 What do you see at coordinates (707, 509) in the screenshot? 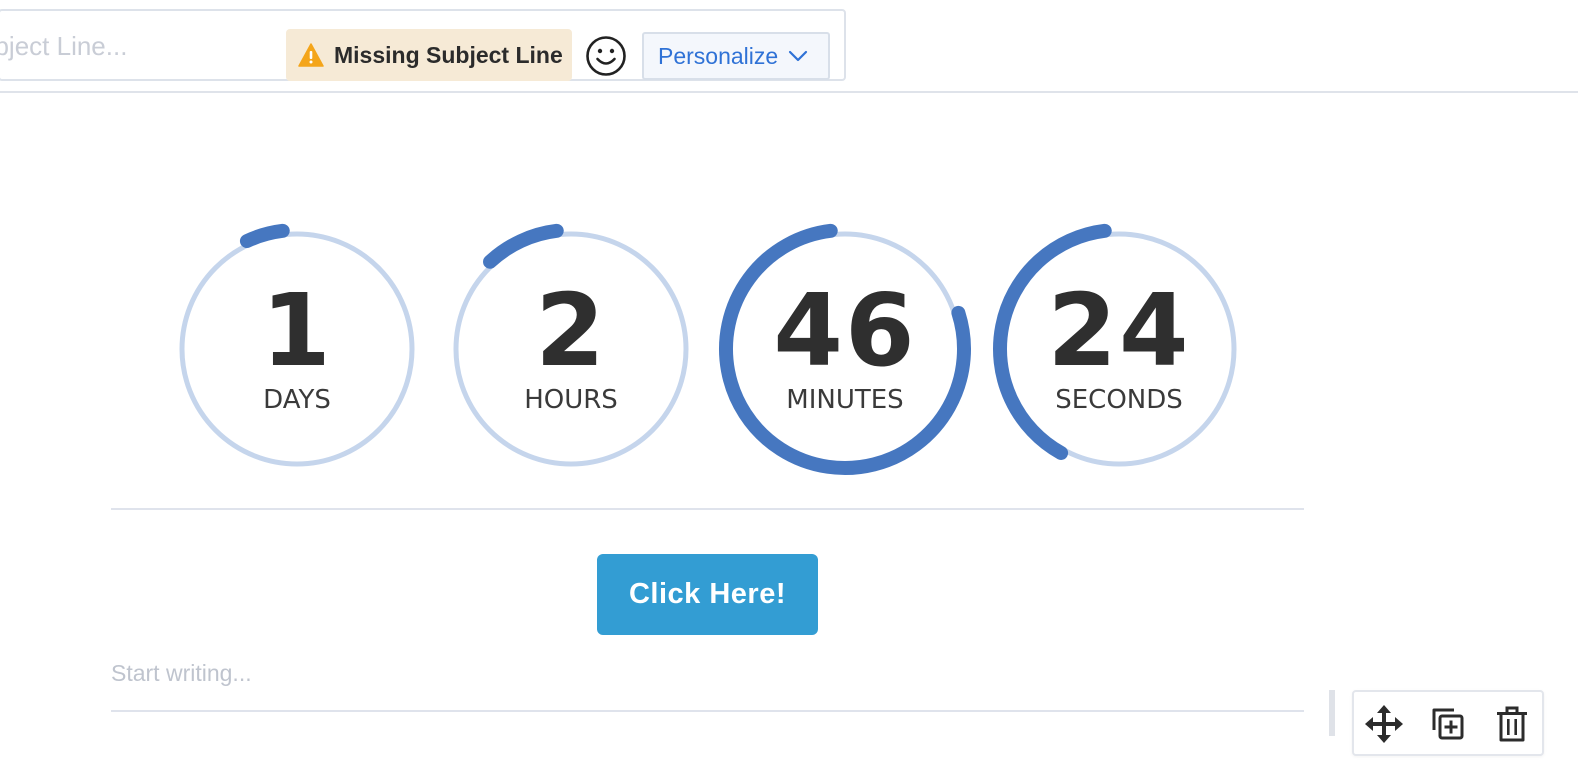
I see `section-divider` at bounding box center [707, 509].